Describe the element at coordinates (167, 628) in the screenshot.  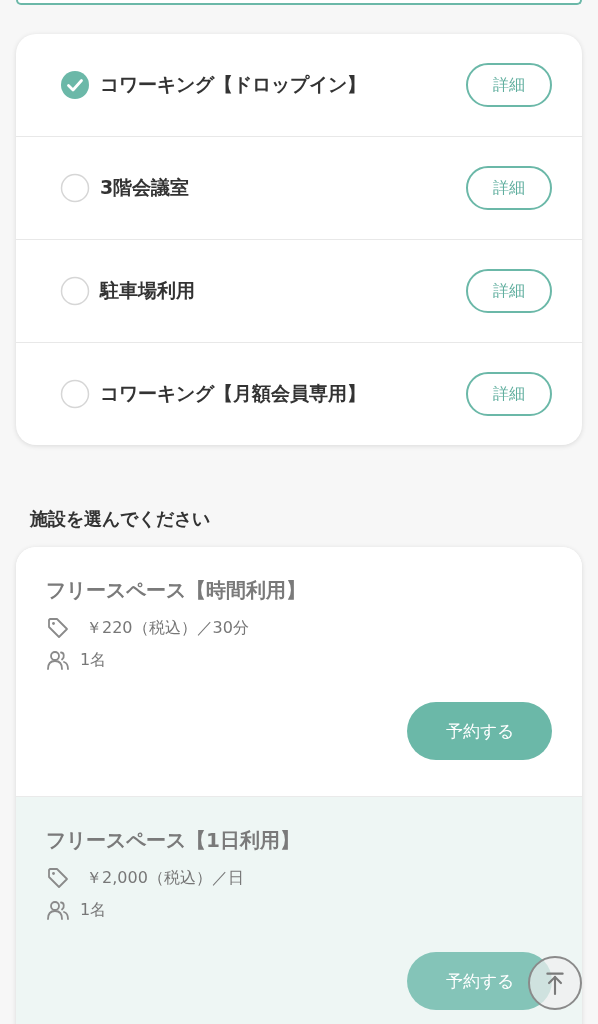
I see `price-text: ￥220（税込）／30分` at that location.